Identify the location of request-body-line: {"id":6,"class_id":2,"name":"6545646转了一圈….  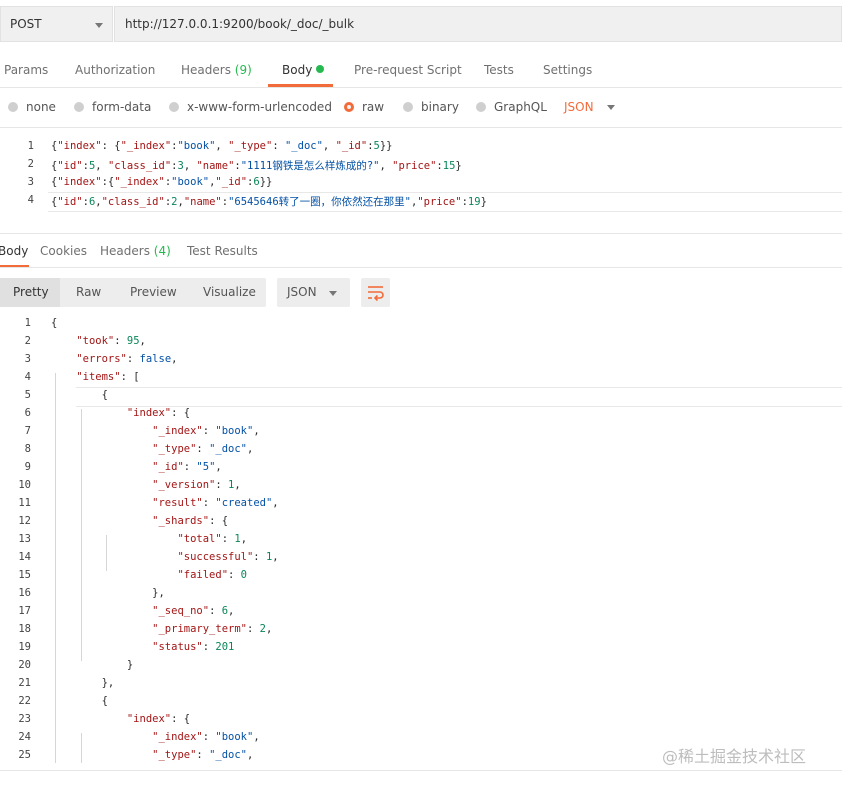
(269, 202).